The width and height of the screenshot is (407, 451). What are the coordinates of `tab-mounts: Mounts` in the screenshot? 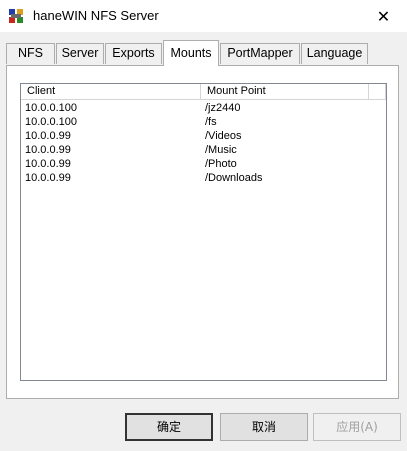 It's located at (191, 53).